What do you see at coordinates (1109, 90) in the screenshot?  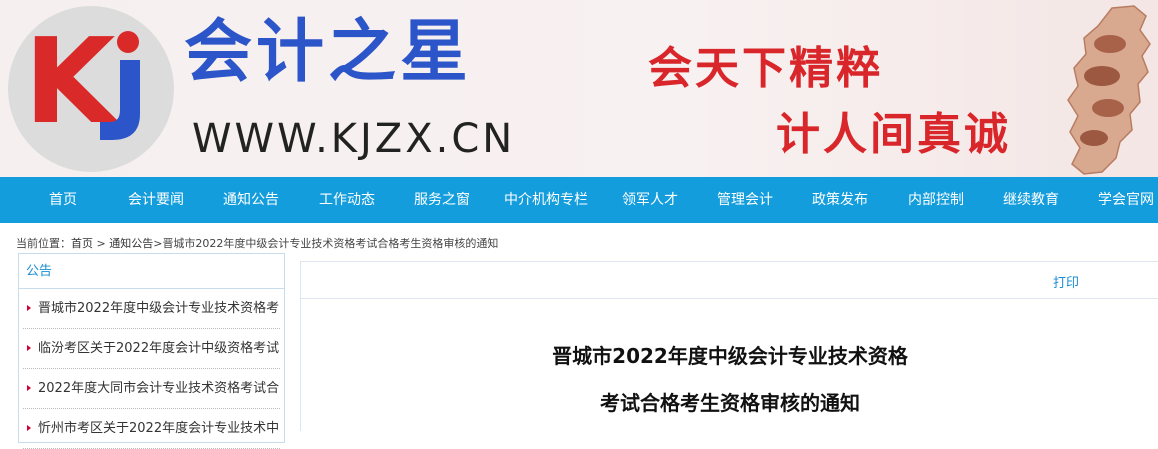 I see `shanxi-map-image` at bounding box center [1109, 90].